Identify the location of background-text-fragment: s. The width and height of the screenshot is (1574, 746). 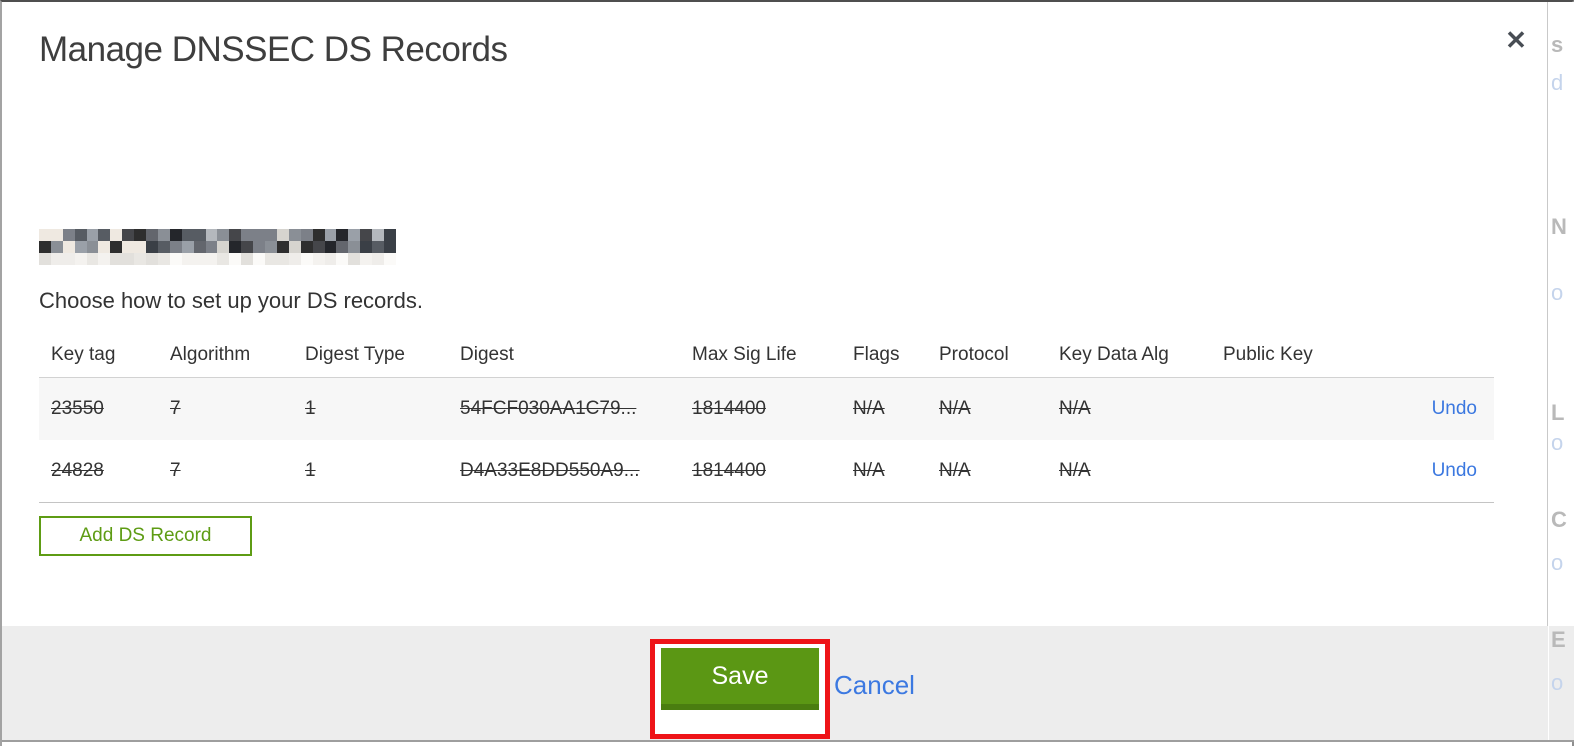
(1557, 44).